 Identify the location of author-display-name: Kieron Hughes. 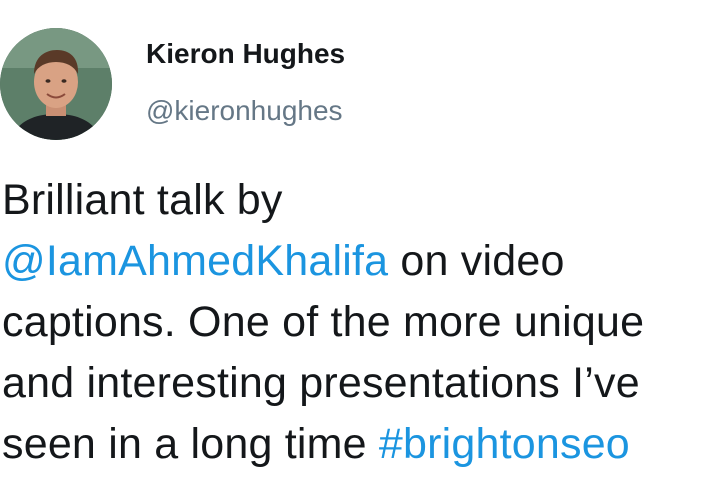
(245, 54).